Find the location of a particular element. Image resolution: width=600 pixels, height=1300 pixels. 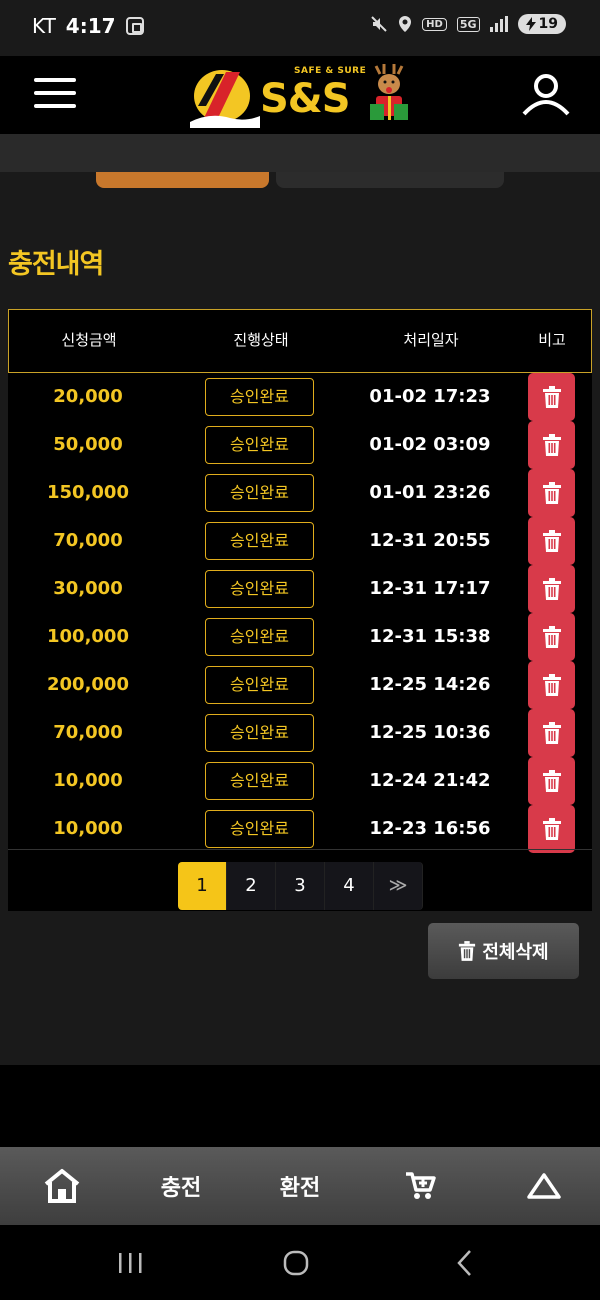

nav-exchange-button: 환전 is located at coordinates (300, 1186).